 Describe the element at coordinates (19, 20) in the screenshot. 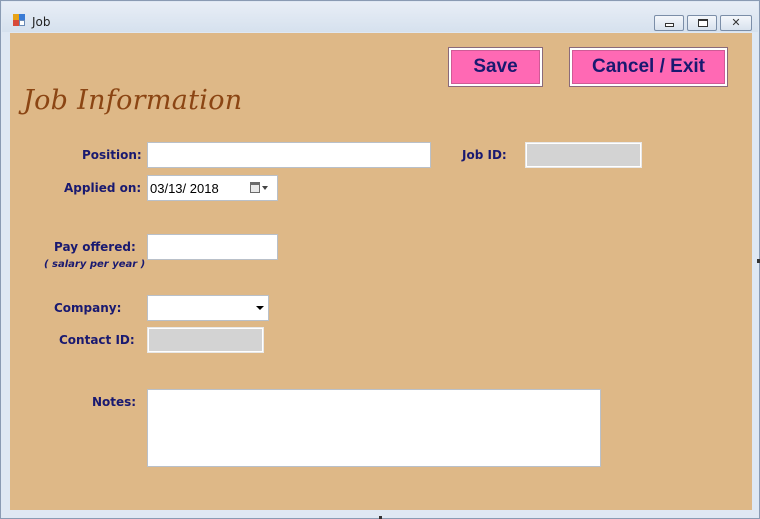

I see `app-icon` at that location.